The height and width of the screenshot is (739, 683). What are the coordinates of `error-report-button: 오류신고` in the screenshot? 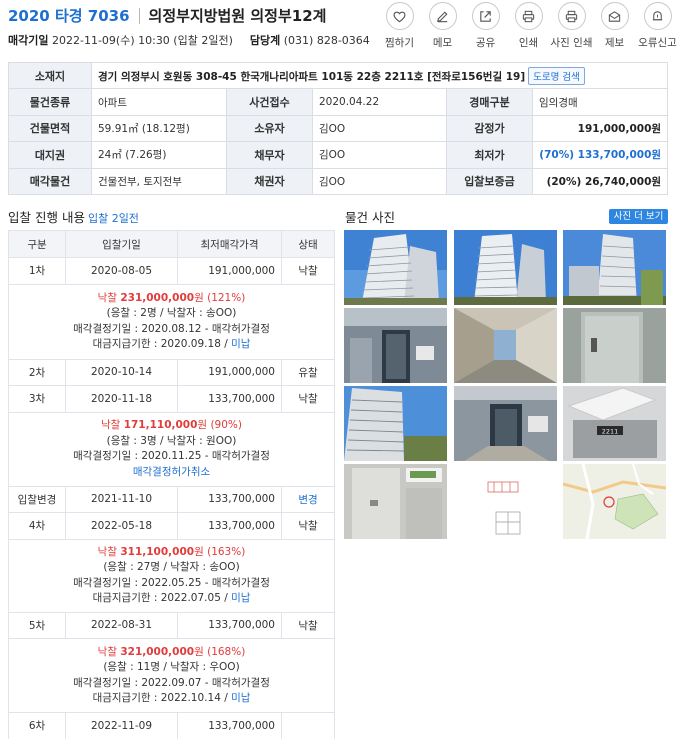 It's located at (657, 26).